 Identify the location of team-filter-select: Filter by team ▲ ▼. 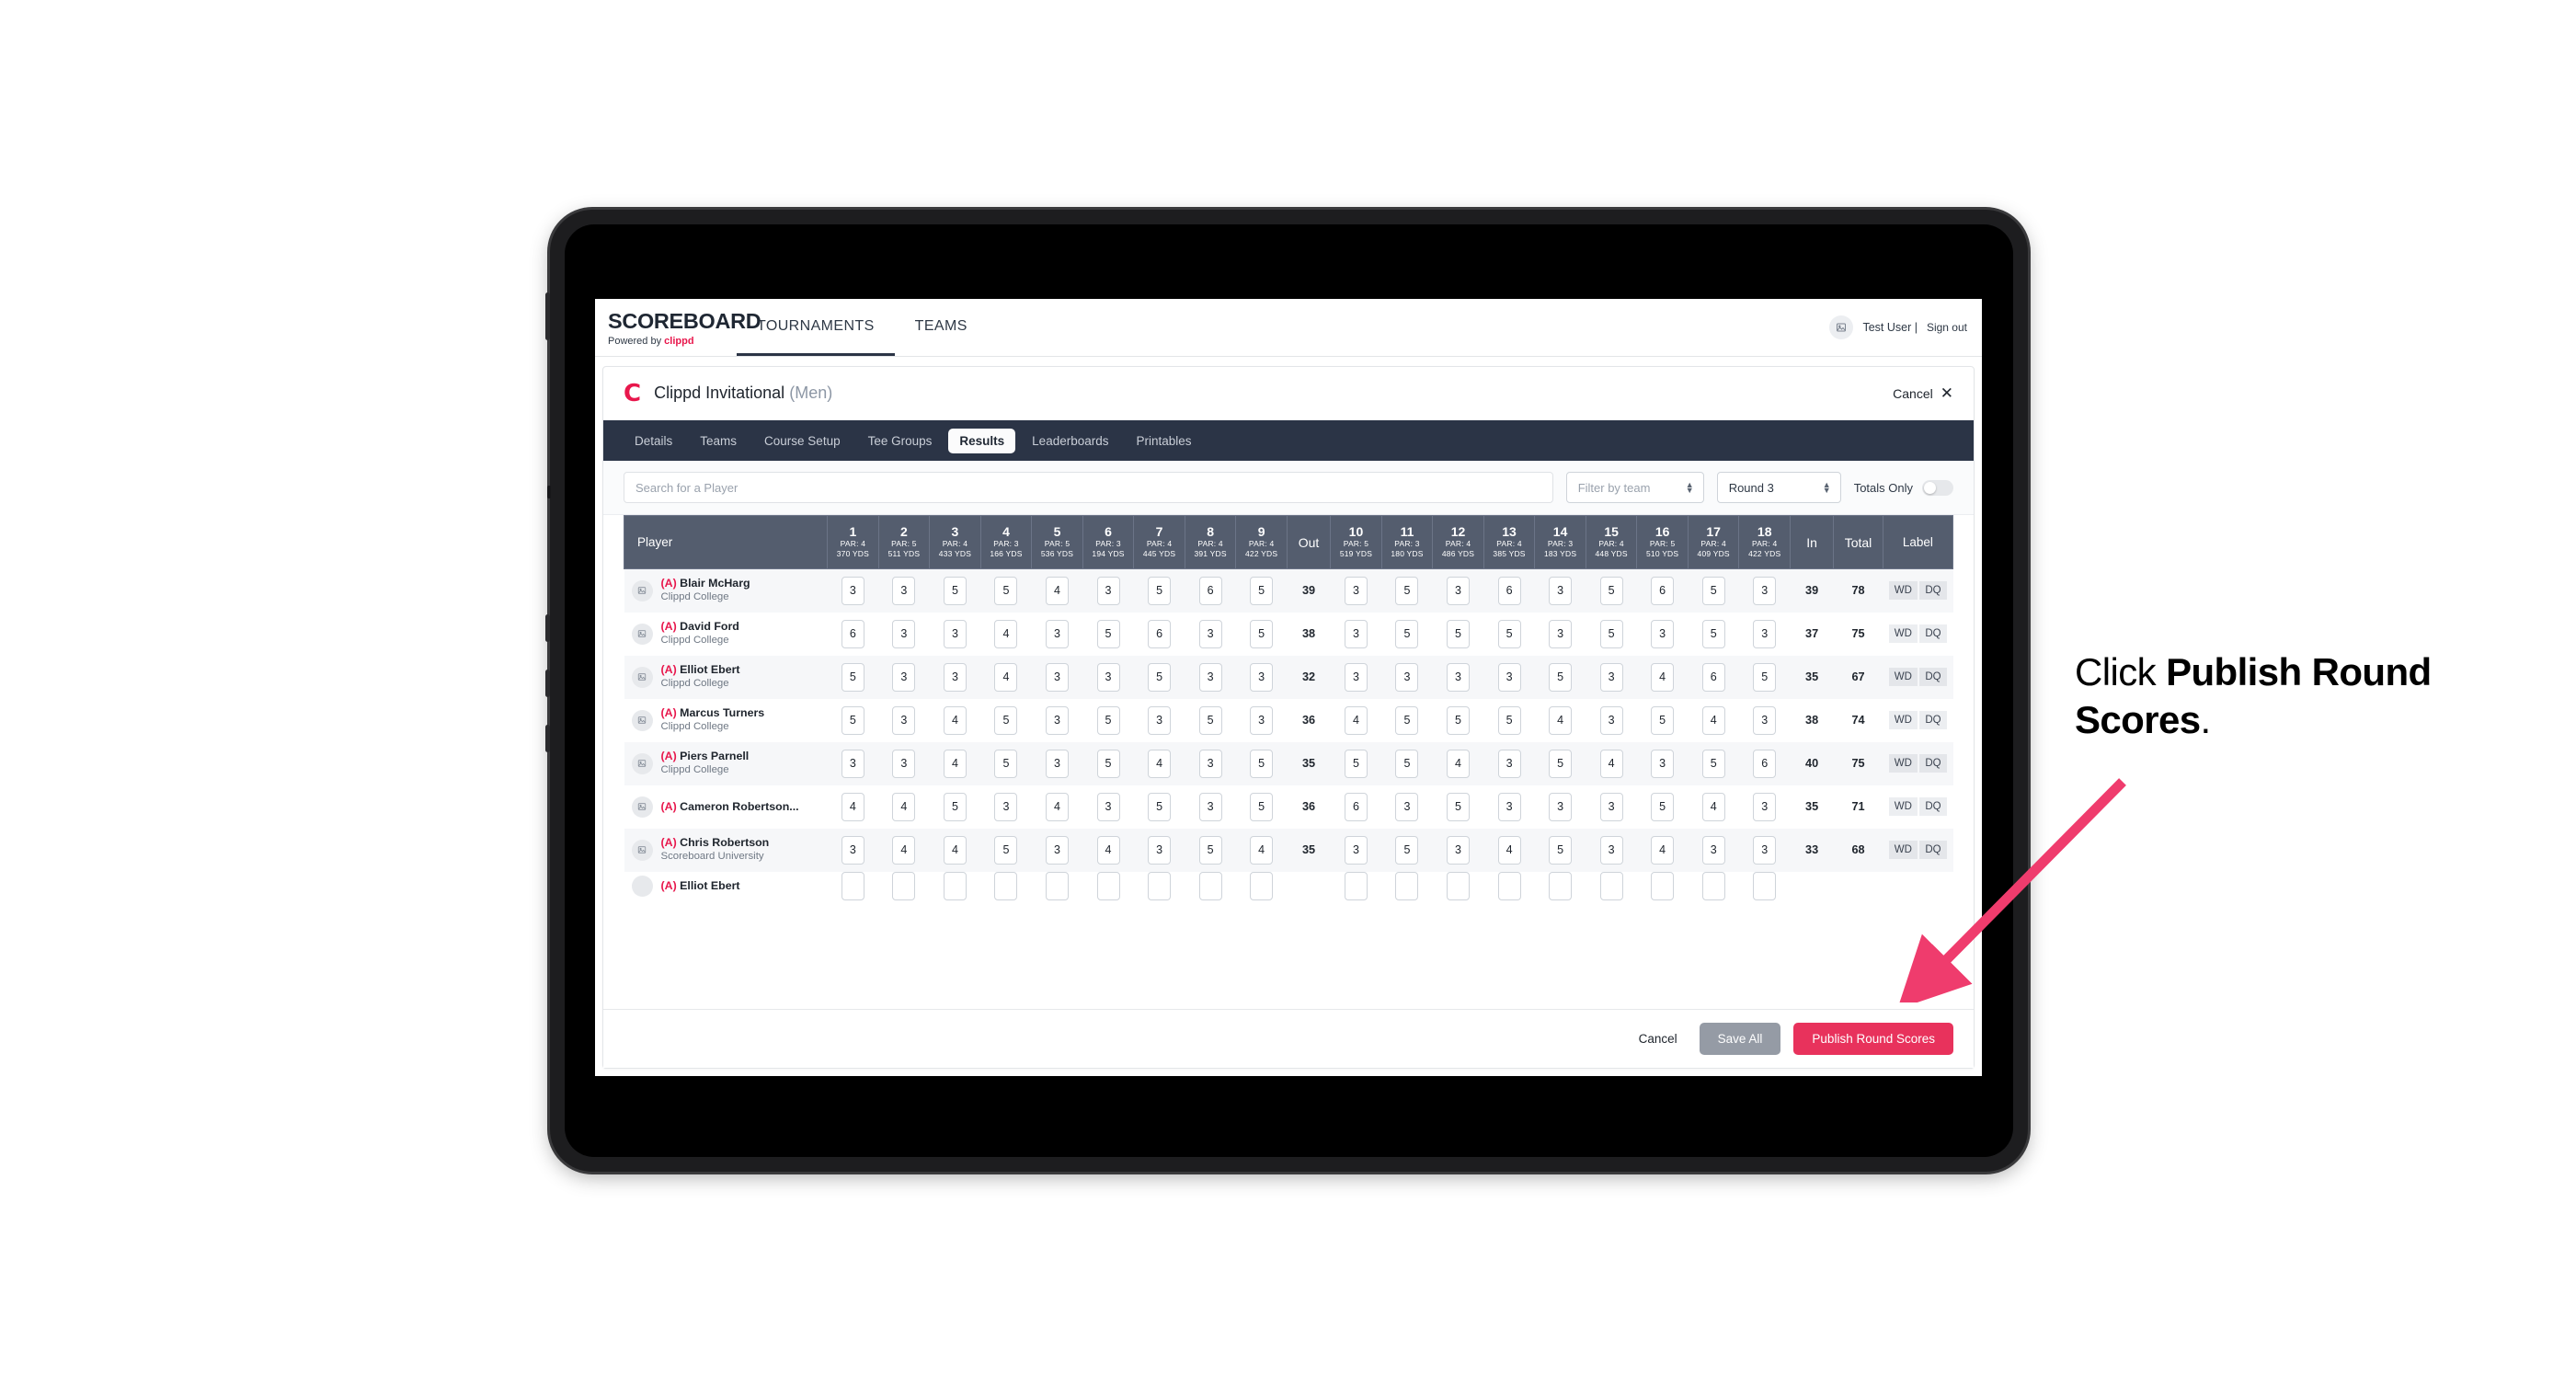
(1634, 487).